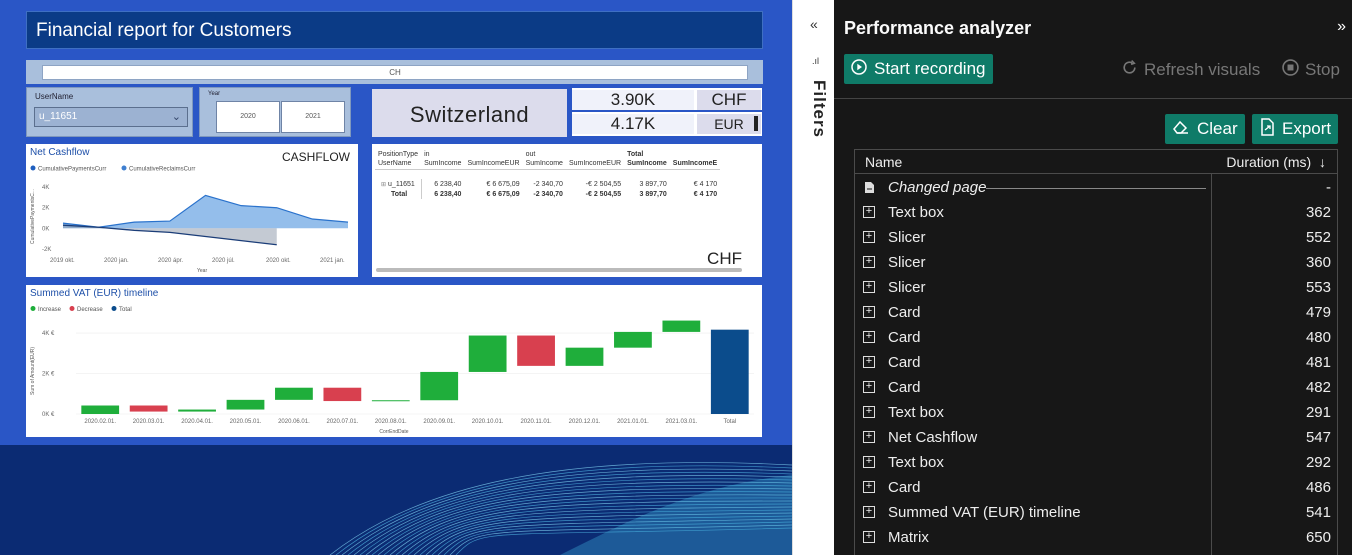 This screenshot has width=1352, height=555. I want to click on event-row: + Card 480, so click(1096, 338).